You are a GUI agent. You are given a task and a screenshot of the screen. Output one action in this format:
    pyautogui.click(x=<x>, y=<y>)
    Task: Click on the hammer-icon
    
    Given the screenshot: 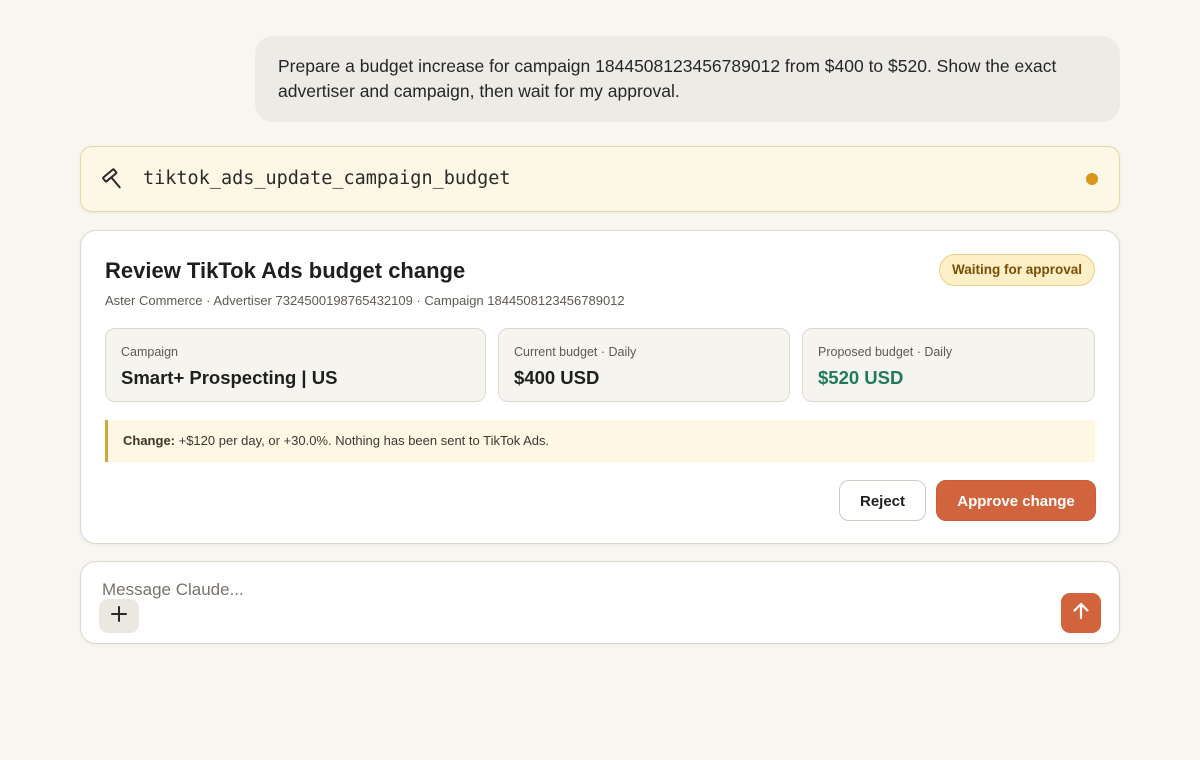 What is the action you would take?
    pyautogui.click(x=114, y=179)
    